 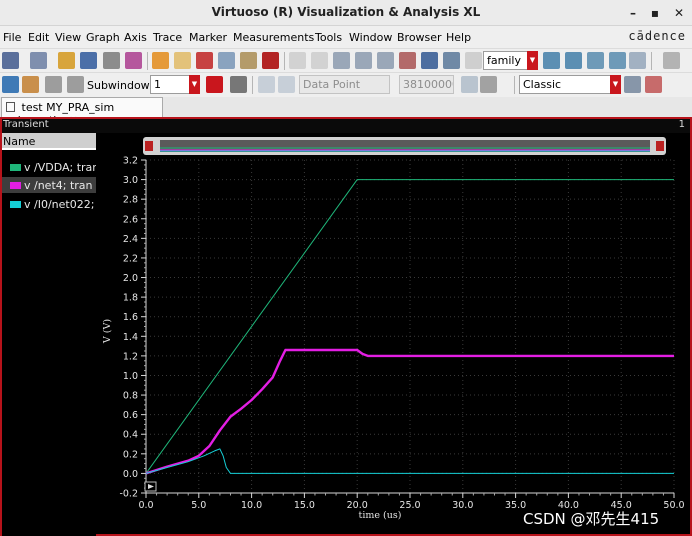 What do you see at coordinates (38, 37) in the screenshot?
I see `menu-edit: Edit` at bounding box center [38, 37].